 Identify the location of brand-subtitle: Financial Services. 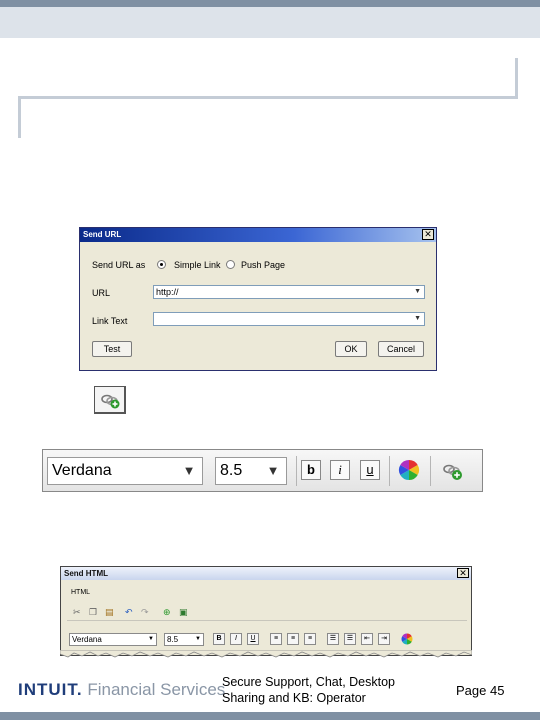
(156, 689).